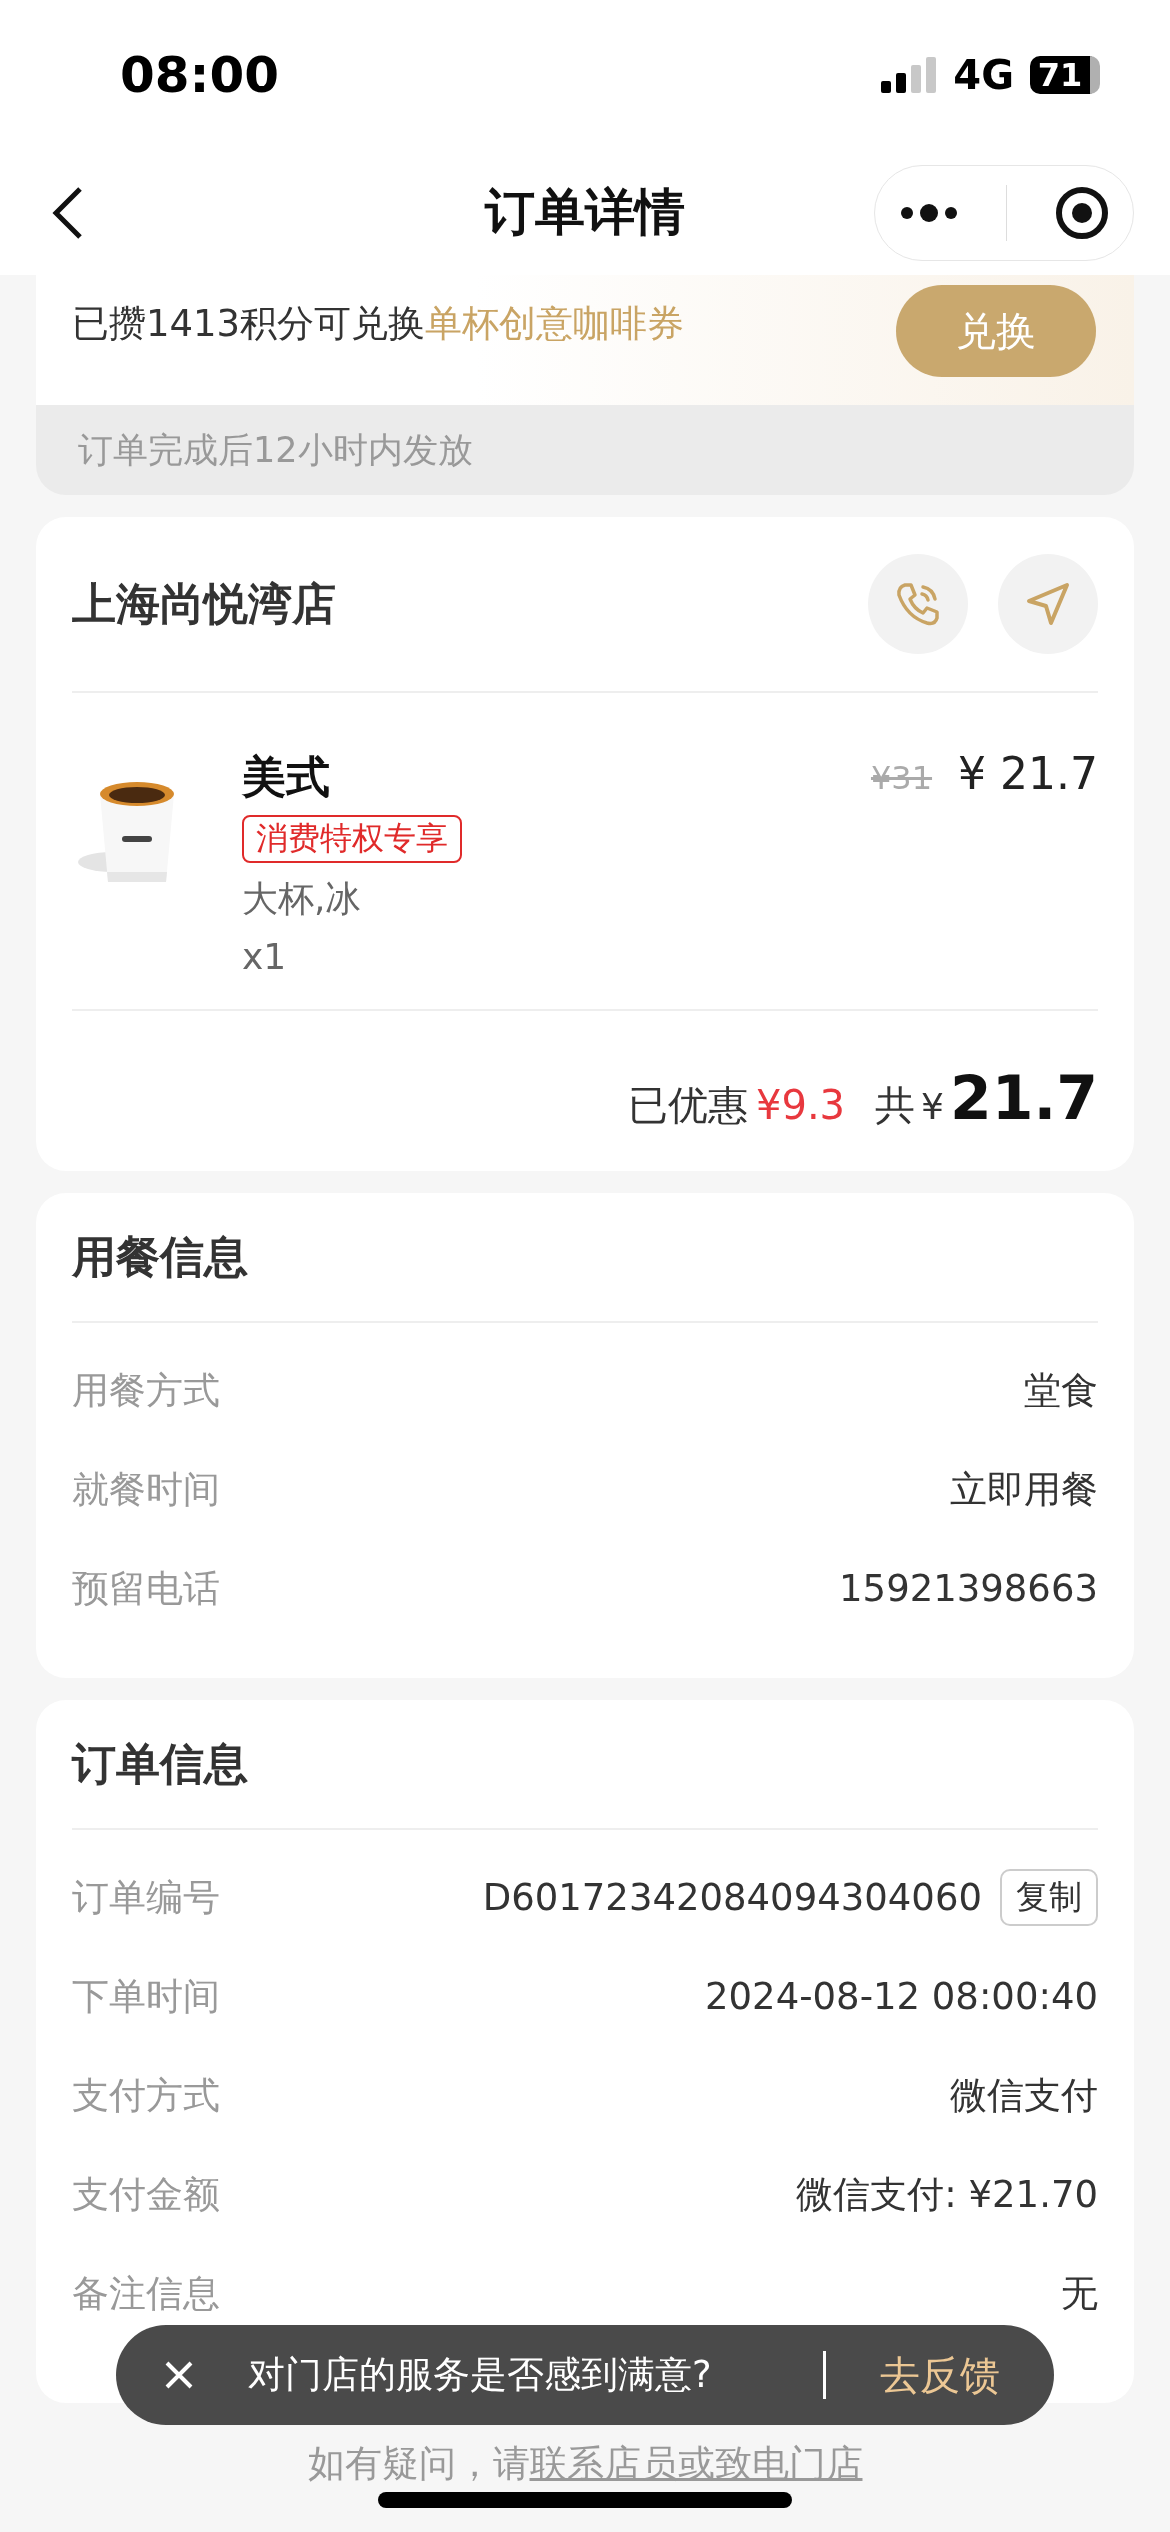 The image size is (1170, 2532). I want to click on target-icon, so click(1081, 212).